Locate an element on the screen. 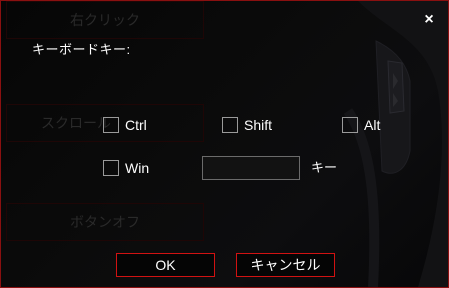 The height and width of the screenshot is (288, 449). ok-button: OK is located at coordinates (165, 265).